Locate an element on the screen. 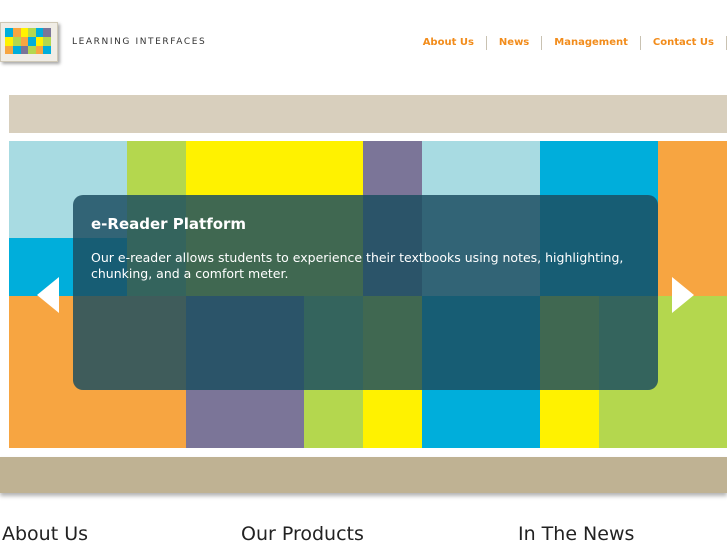  section-heading-our-products: Our Products is located at coordinates (302, 534).